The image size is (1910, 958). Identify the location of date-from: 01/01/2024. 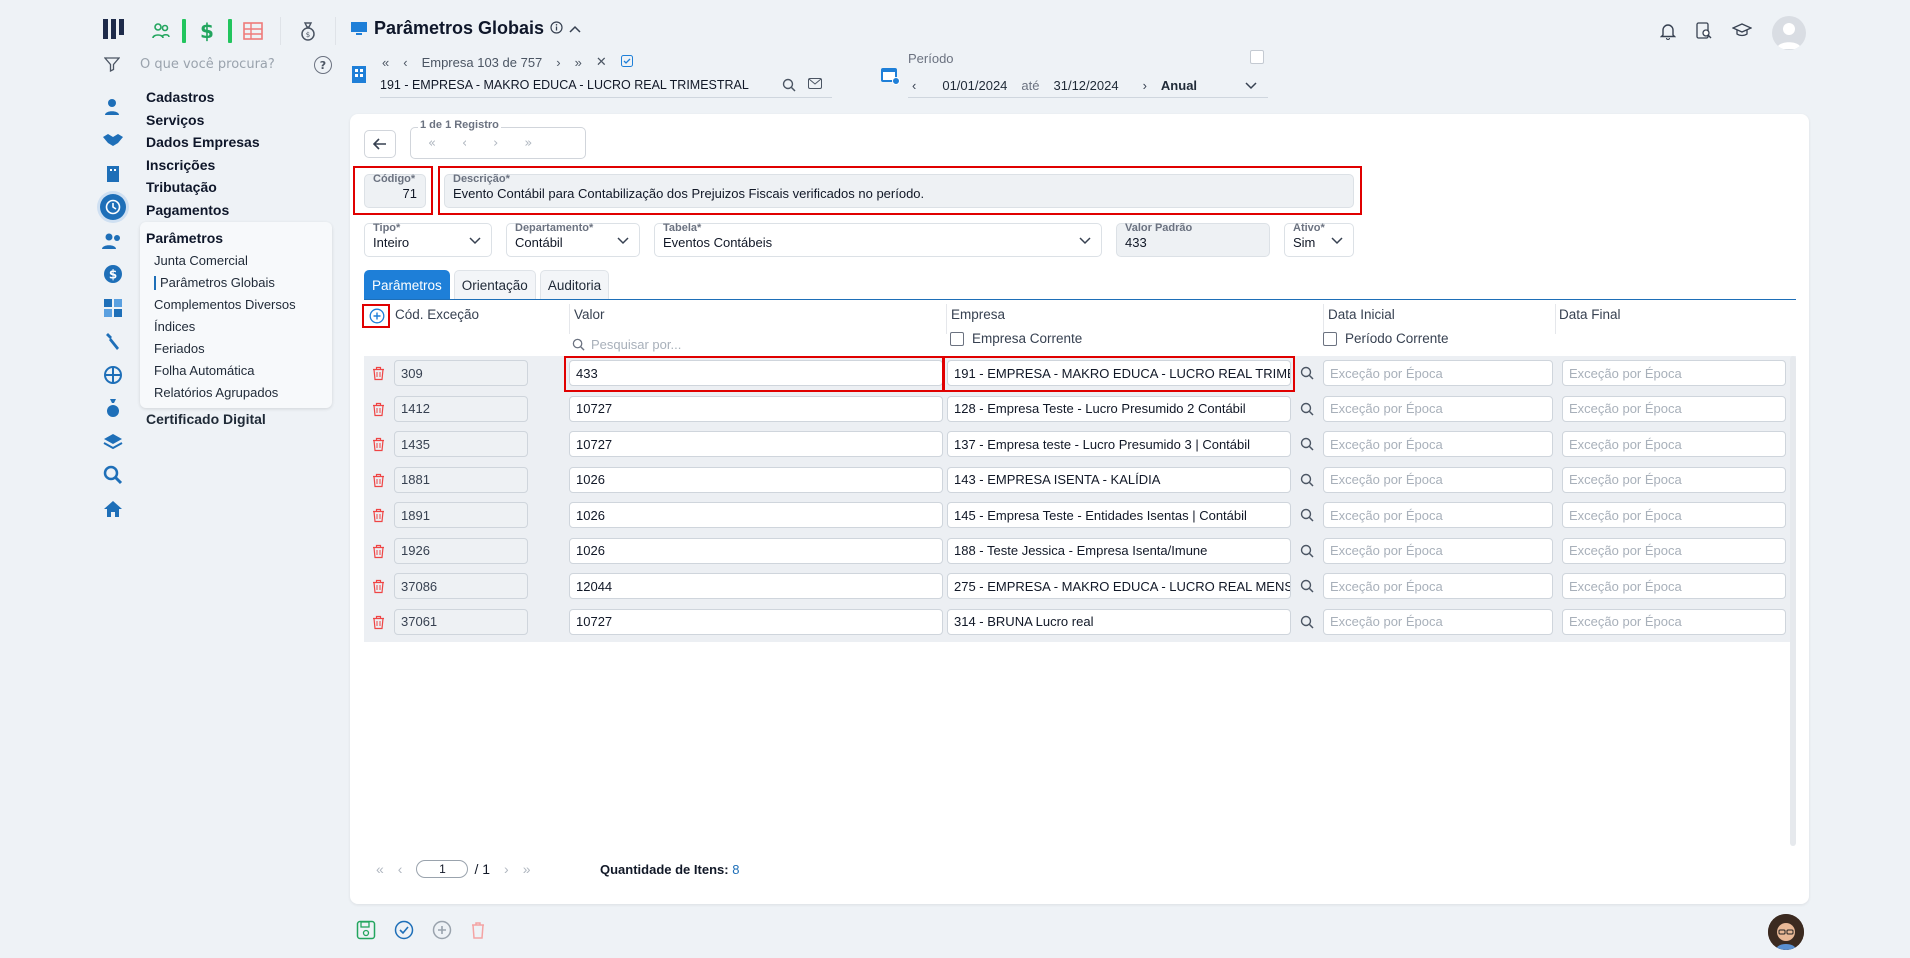
(974, 85).